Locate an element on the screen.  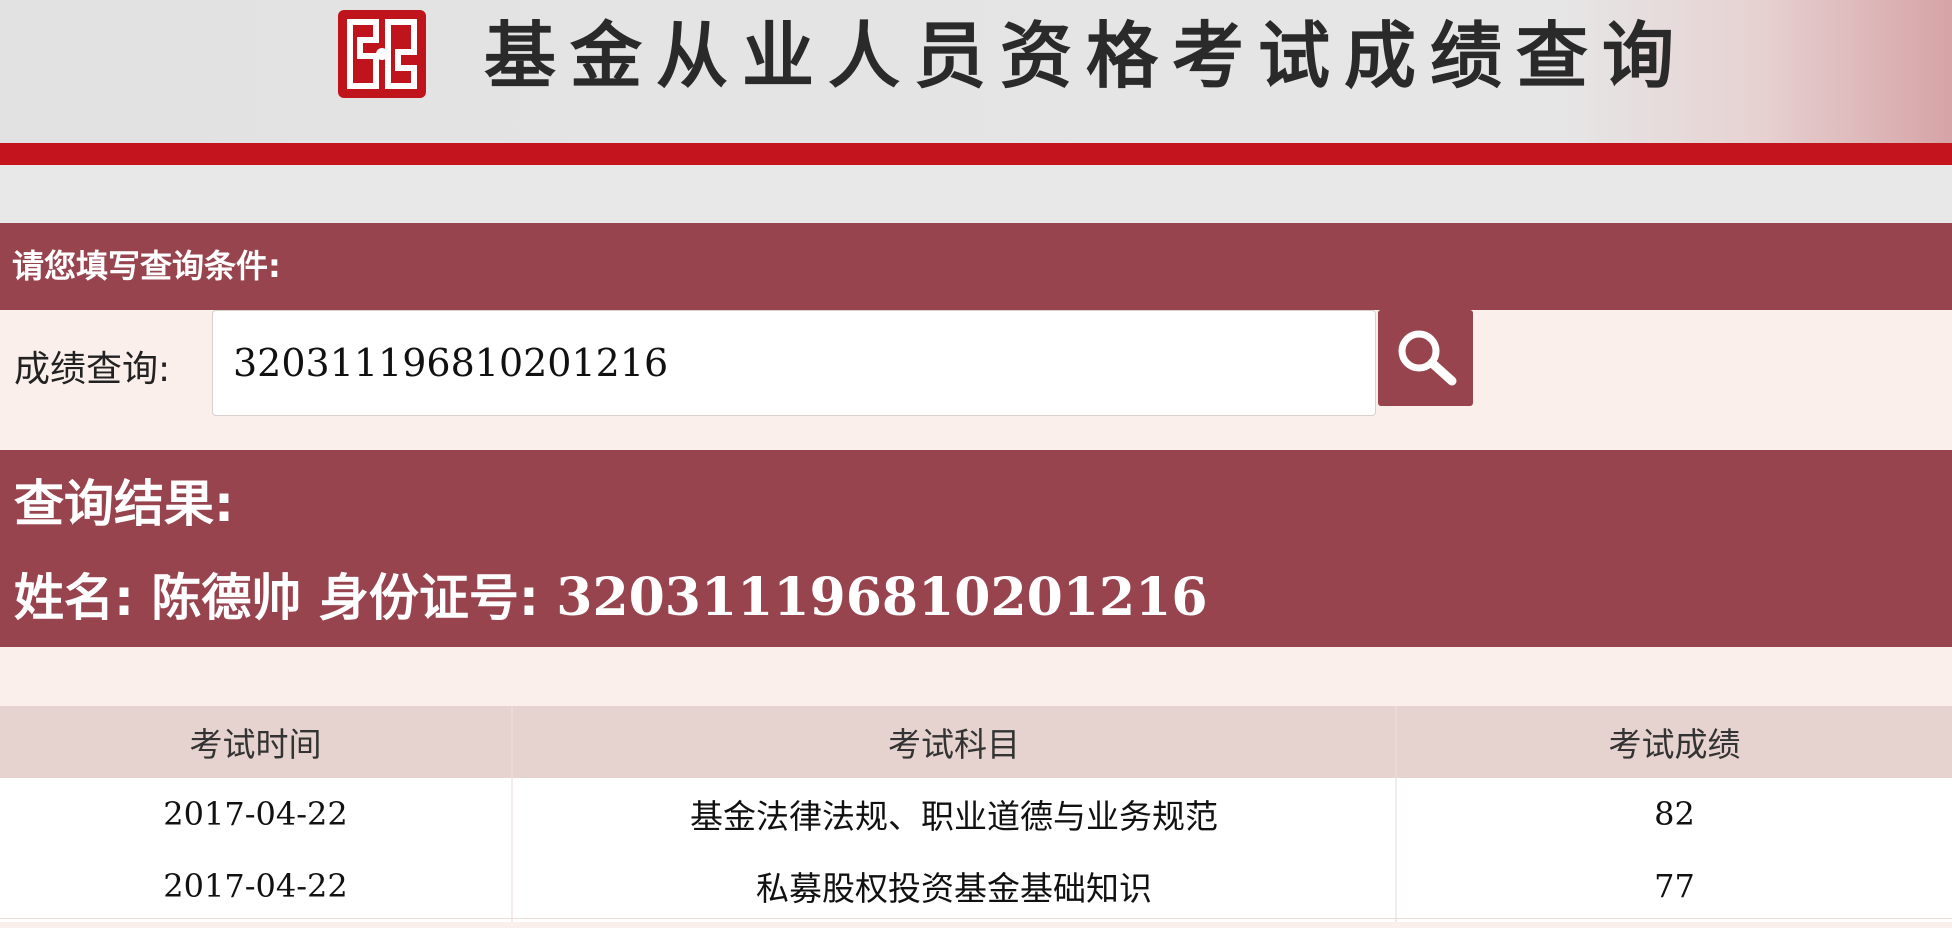
id-value: 320311196810201216 is located at coordinates (882, 597).